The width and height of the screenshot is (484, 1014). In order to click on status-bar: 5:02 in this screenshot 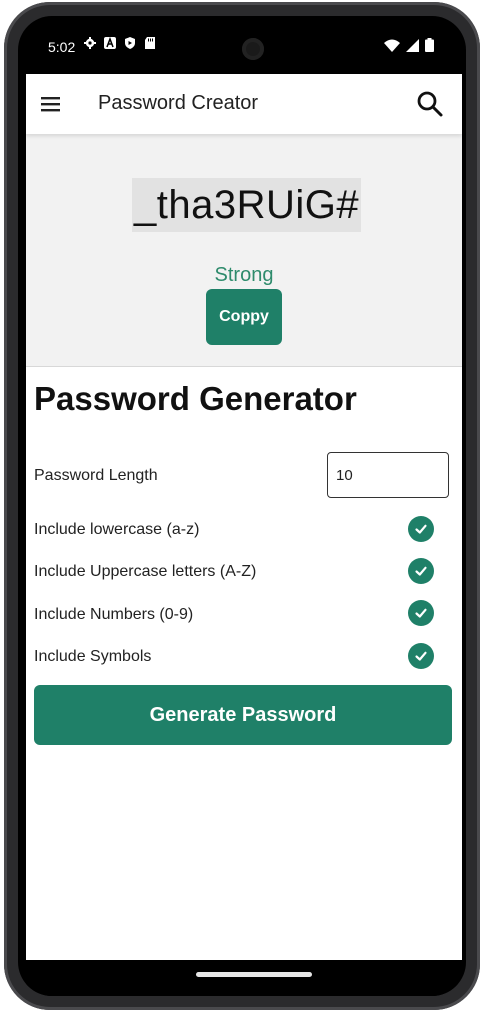, I will do `click(242, 45)`.